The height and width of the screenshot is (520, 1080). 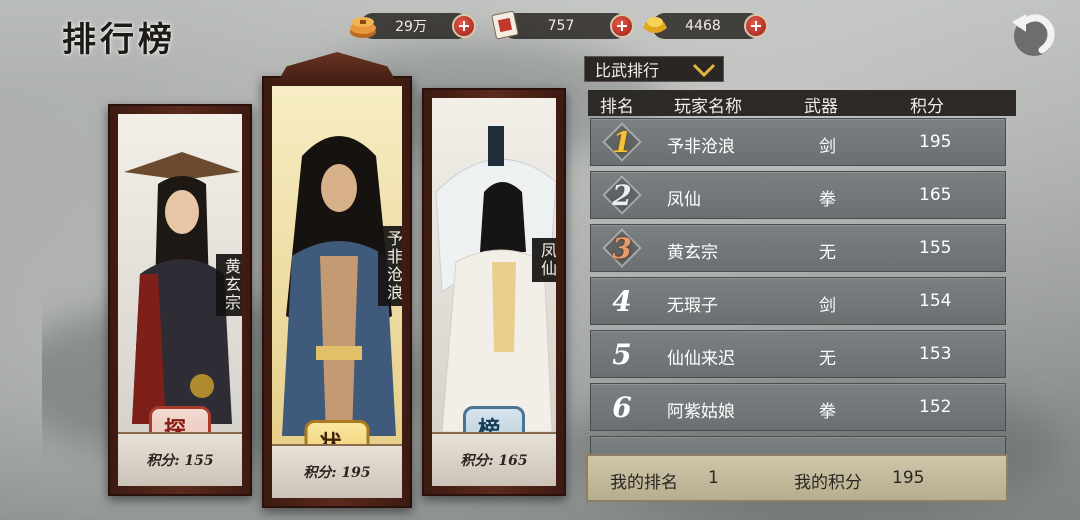 I want to click on rank-badge: 5, so click(x=622, y=354).